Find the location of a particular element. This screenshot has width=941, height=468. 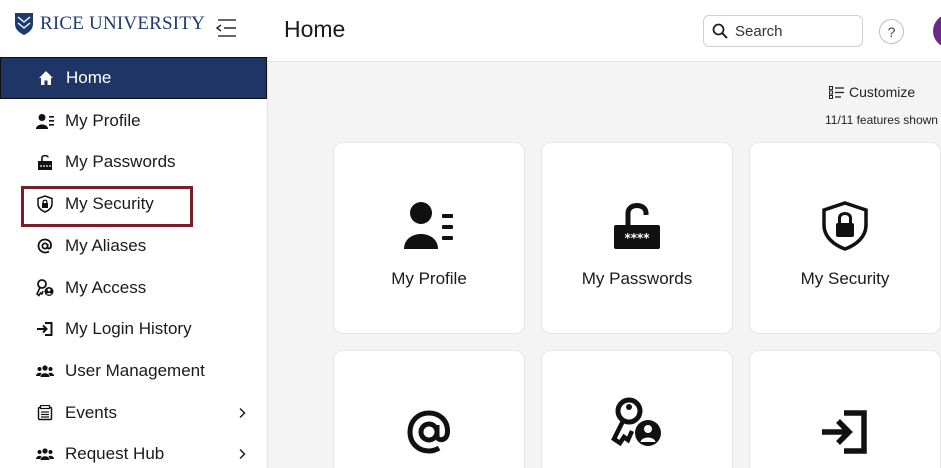

customize-button: Customize is located at coordinates (872, 92).